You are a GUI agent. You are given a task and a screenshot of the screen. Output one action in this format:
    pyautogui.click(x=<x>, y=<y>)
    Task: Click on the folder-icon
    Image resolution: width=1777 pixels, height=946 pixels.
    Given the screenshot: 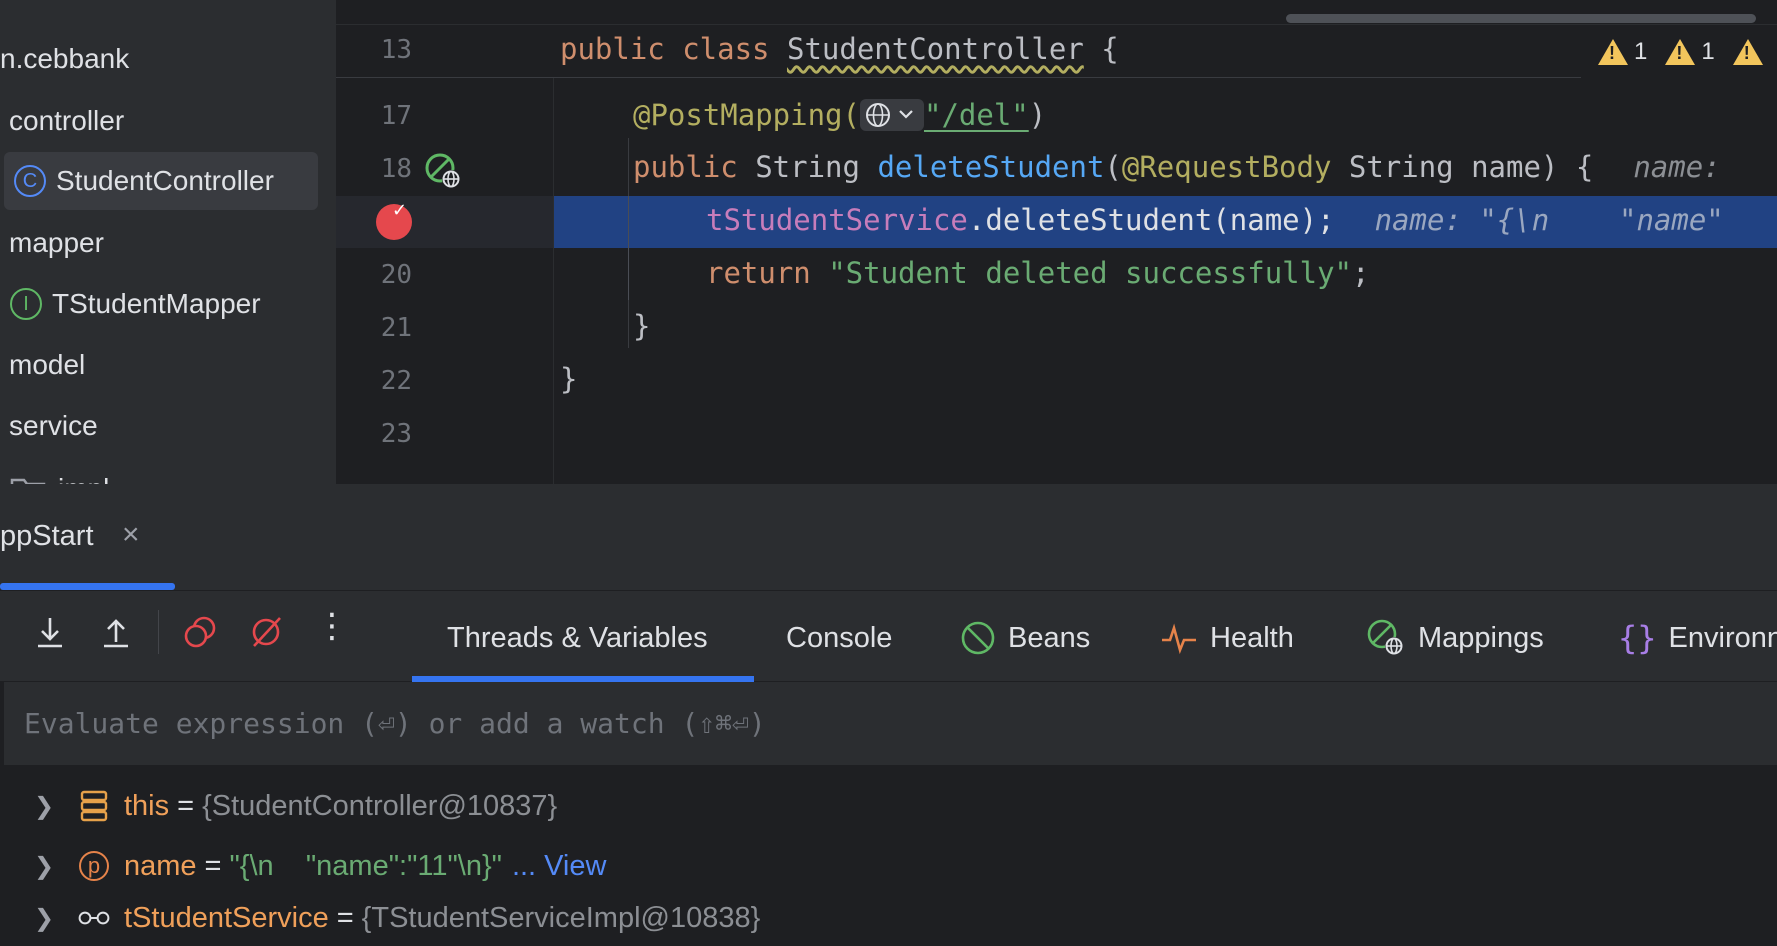 What is the action you would take?
    pyautogui.click(x=28, y=481)
    